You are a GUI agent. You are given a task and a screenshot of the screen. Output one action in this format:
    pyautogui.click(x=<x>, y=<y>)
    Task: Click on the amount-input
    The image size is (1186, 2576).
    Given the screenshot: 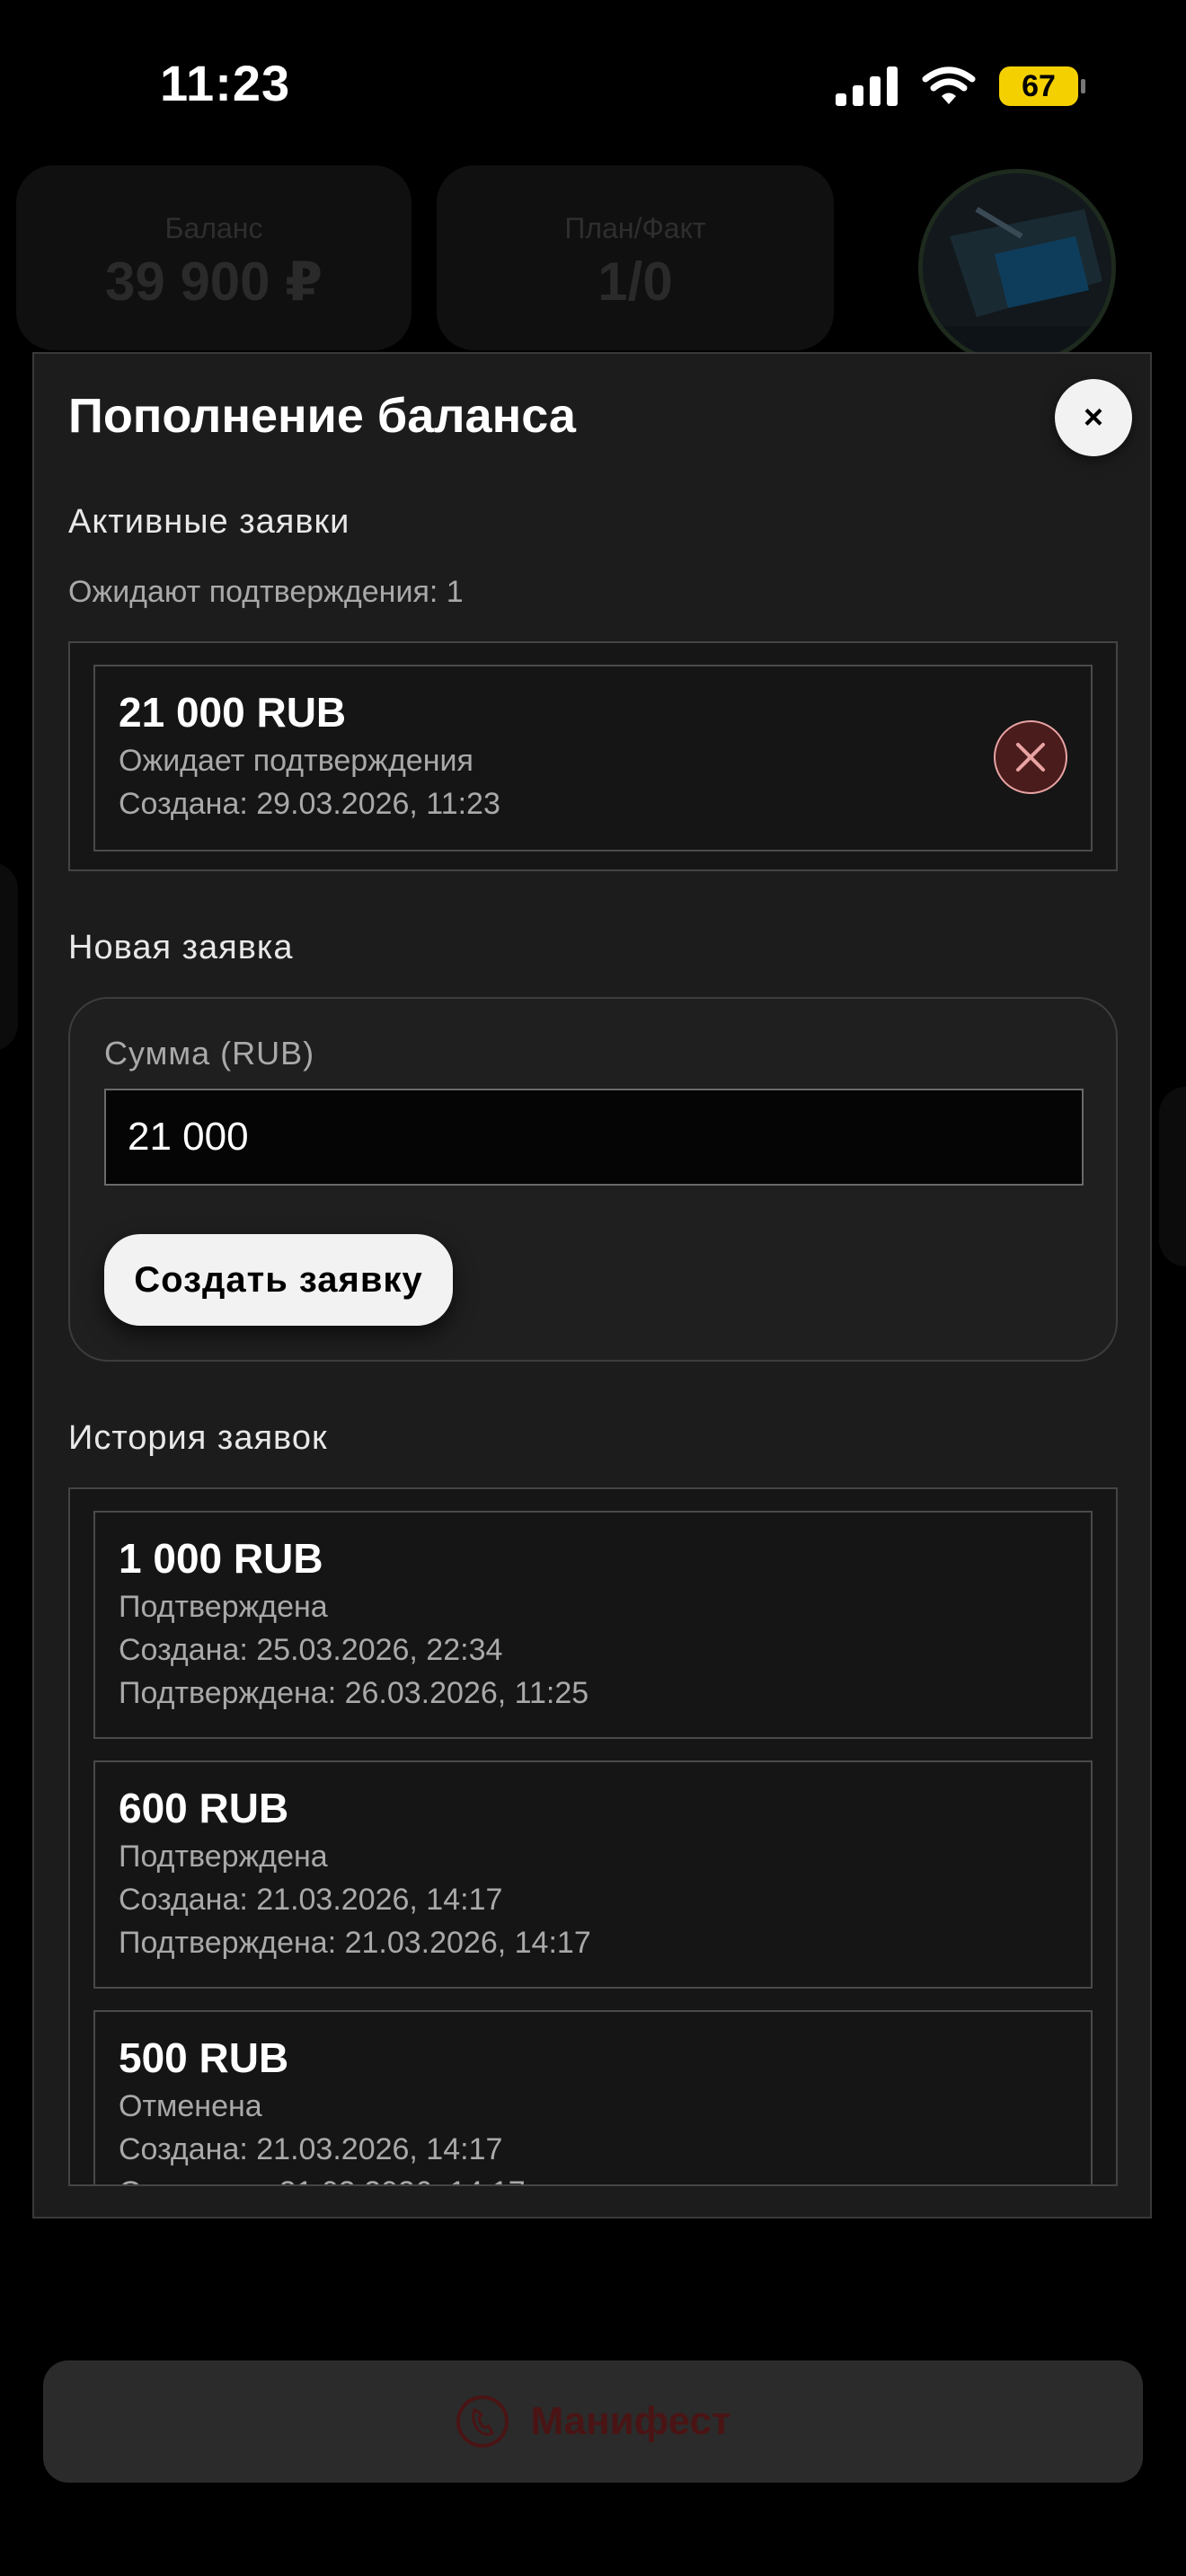 What is the action you would take?
    pyautogui.click(x=594, y=1137)
    